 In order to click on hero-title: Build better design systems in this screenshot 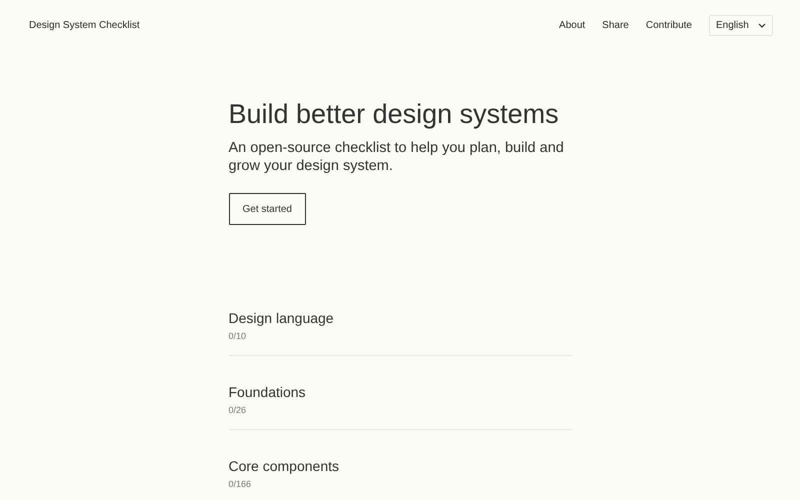, I will do `click(394, 114)`.